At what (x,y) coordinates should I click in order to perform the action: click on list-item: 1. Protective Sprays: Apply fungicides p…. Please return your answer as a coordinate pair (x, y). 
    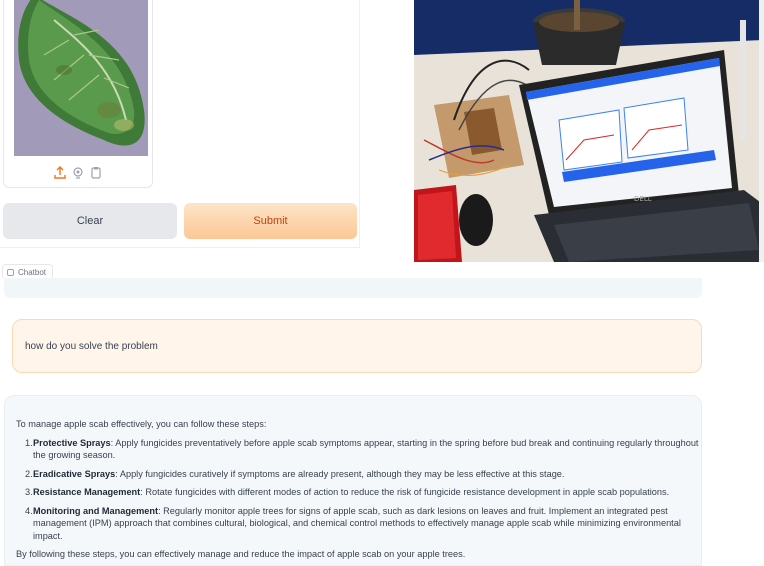
    Looking at the image, I should click on (363, 449).